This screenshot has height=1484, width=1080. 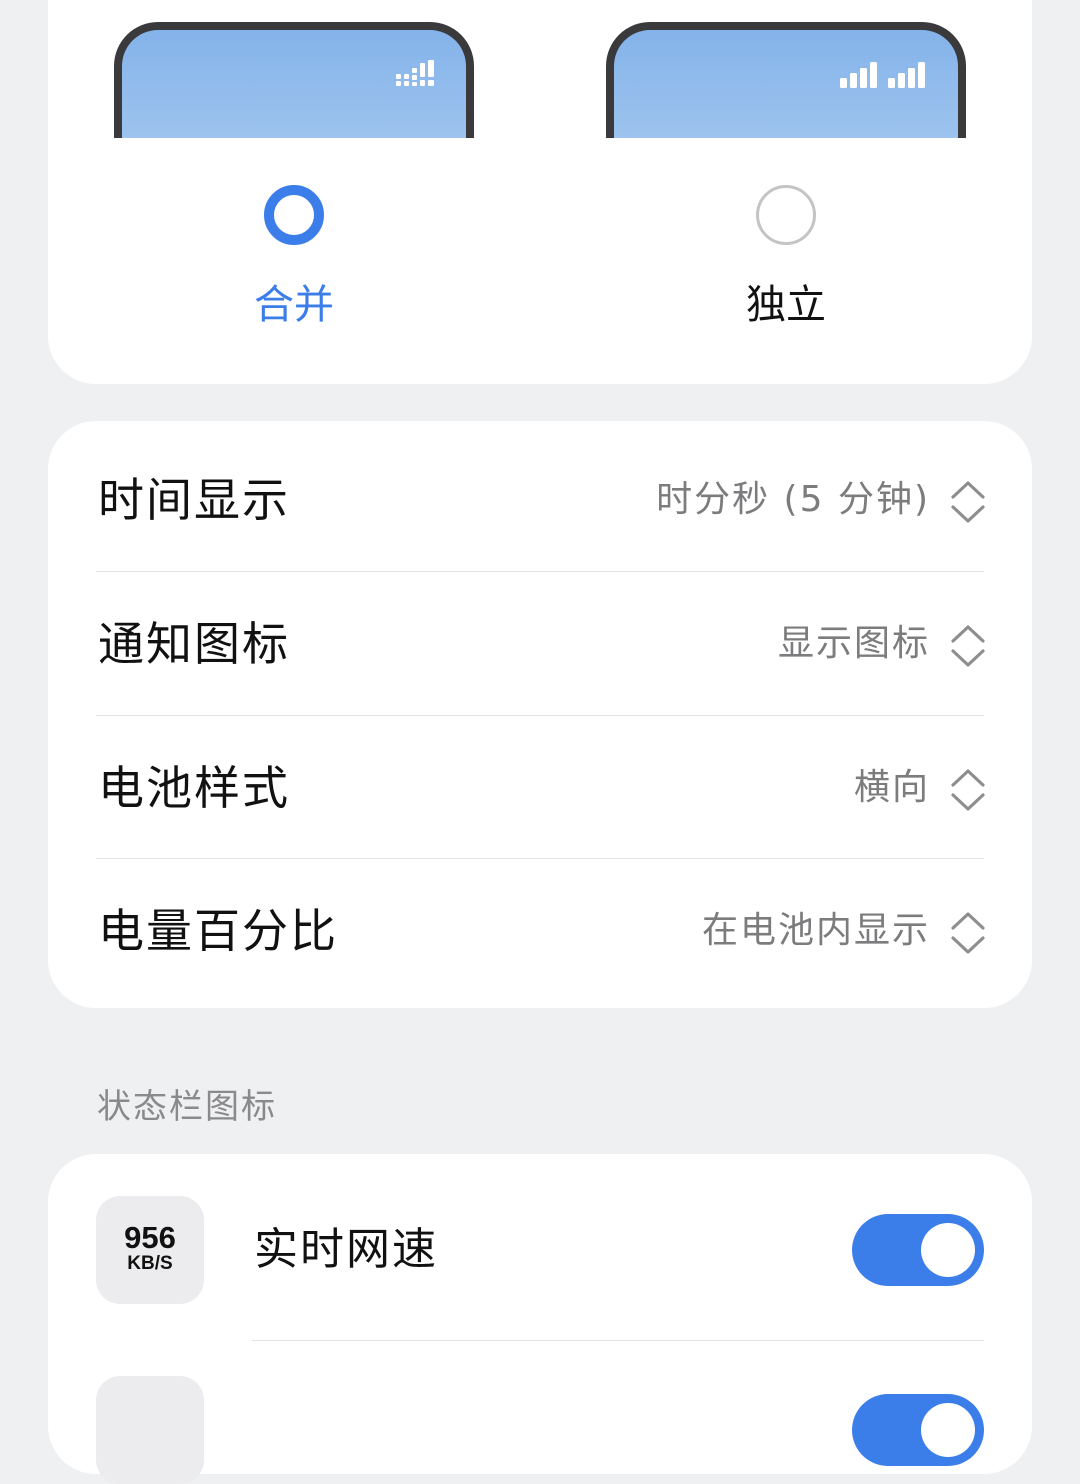 I want to click on network-speed-label: 实时网速, so click(x=346, y=1249).